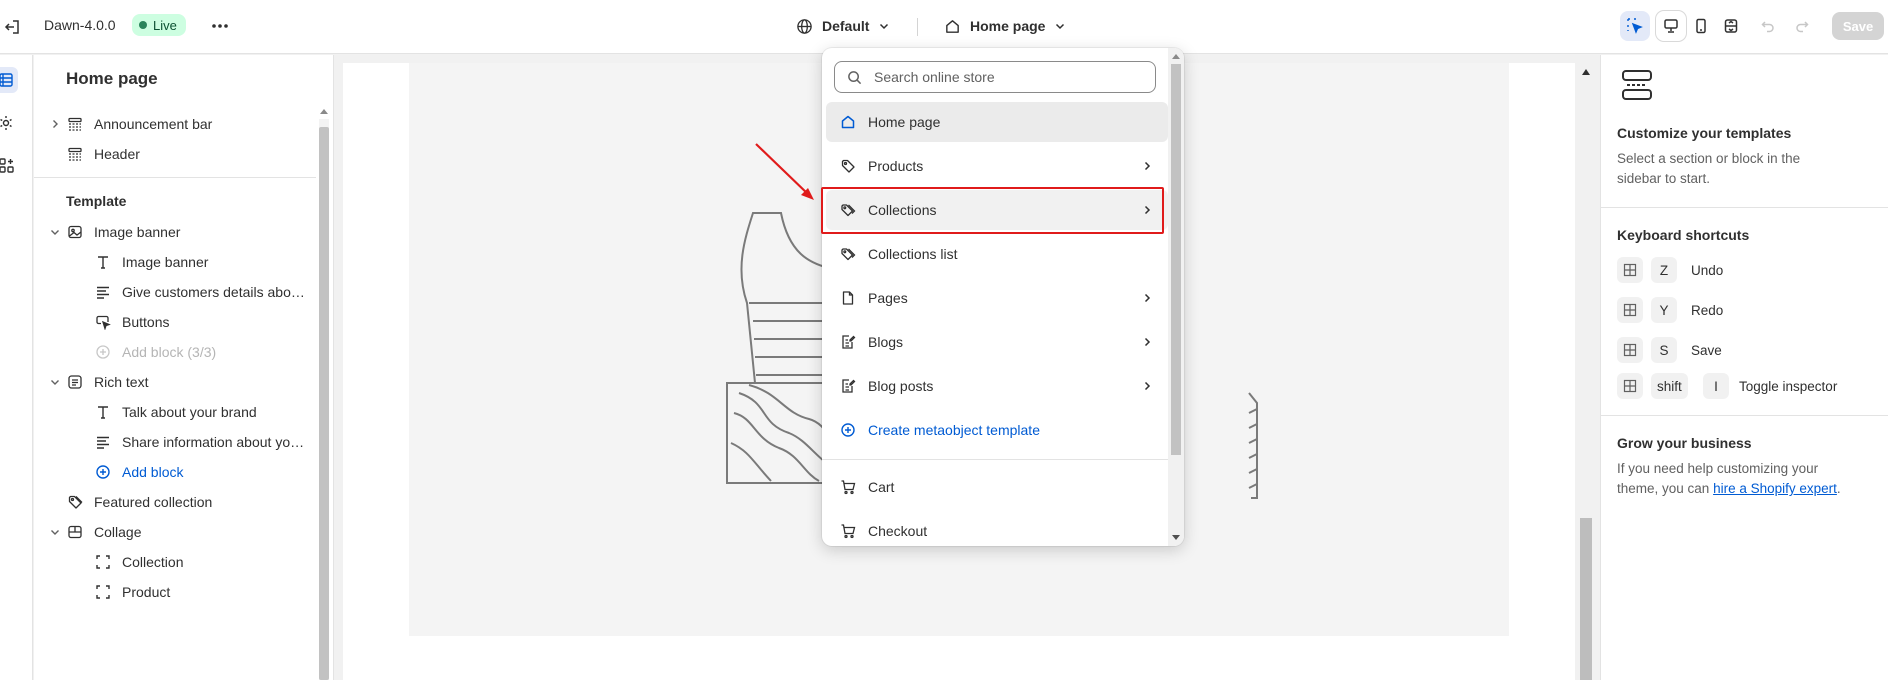 The width and height of the screenshot is (1888, 680). What do you see at coordinates (898, 531) in the screenshot?
I see `menu-item-label: Checkout` at bounding box center [898, 531].